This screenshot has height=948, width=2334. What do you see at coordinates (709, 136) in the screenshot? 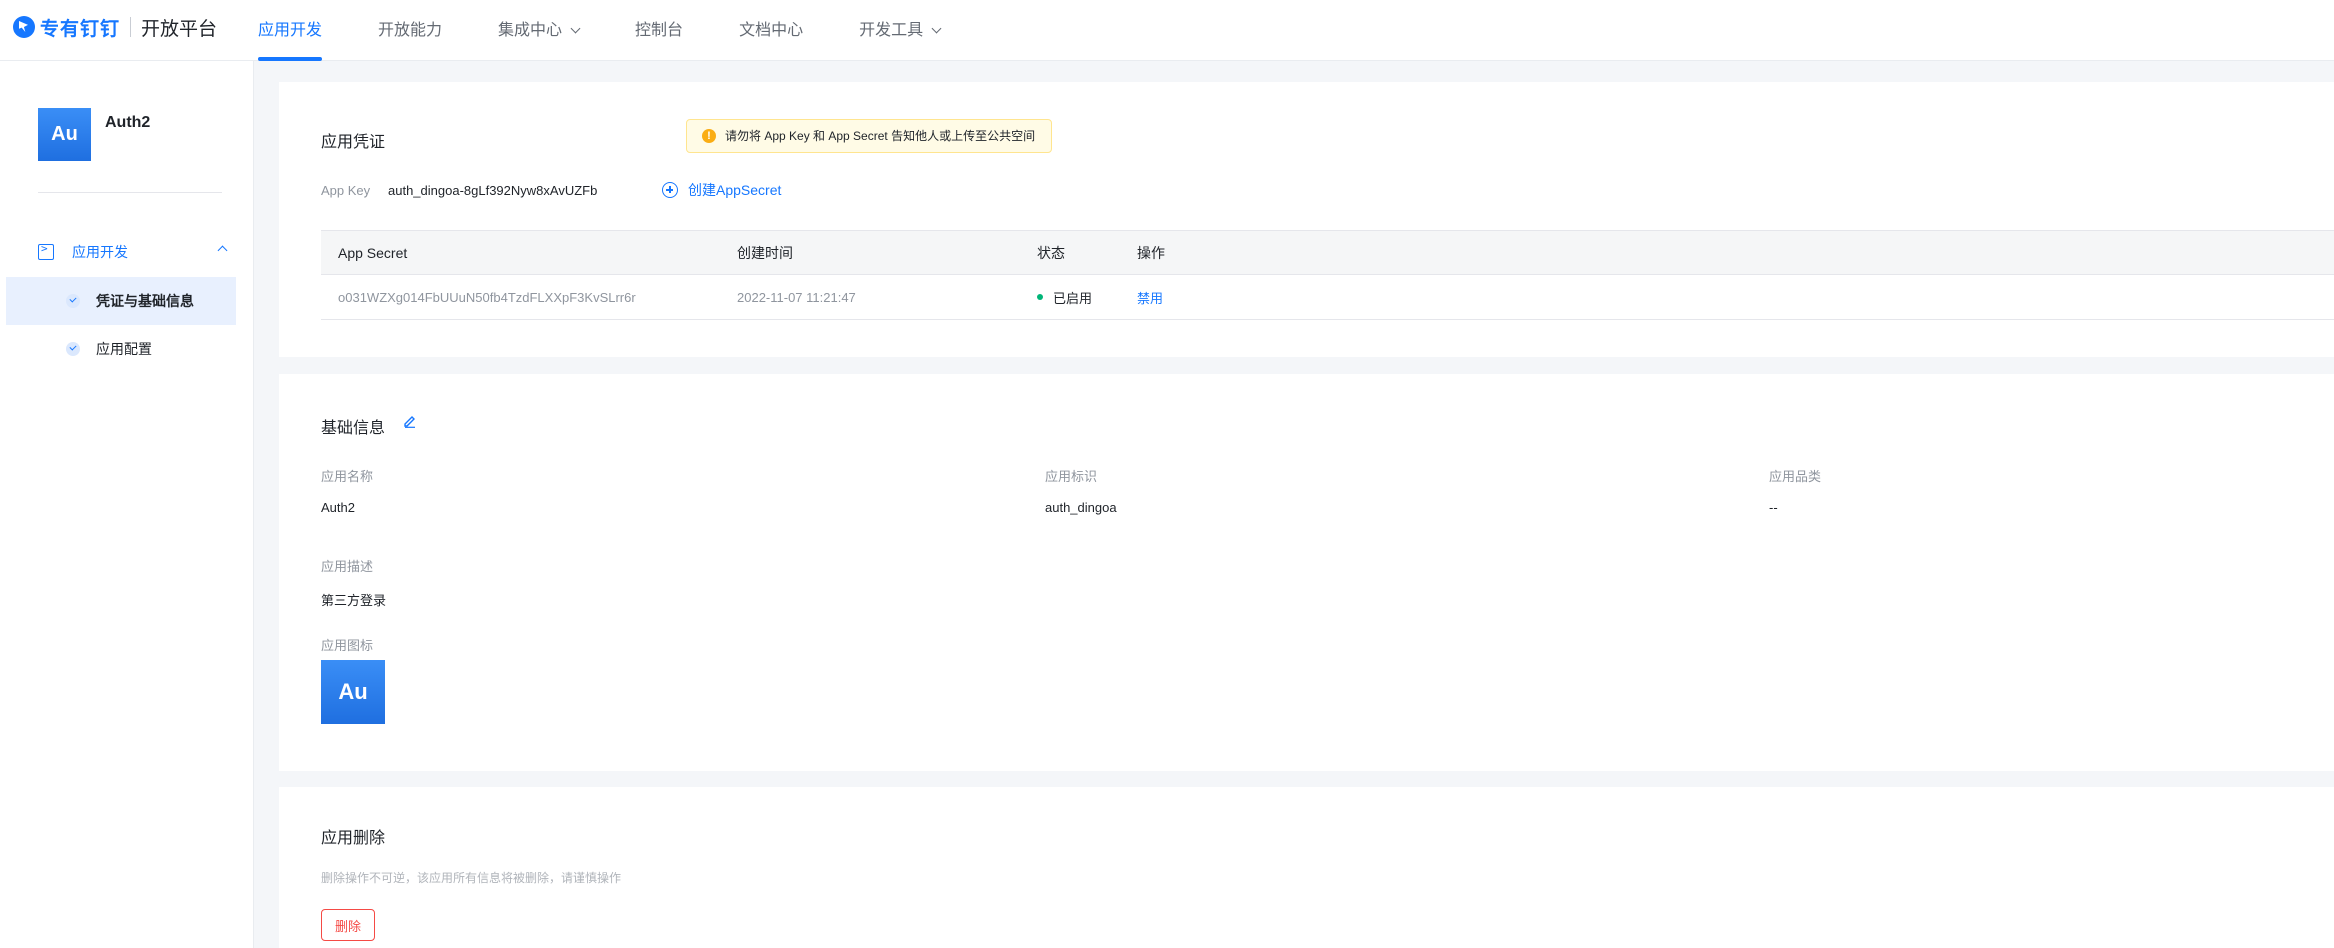
I see `warning-icon: !` at bounding box center [709, 136].